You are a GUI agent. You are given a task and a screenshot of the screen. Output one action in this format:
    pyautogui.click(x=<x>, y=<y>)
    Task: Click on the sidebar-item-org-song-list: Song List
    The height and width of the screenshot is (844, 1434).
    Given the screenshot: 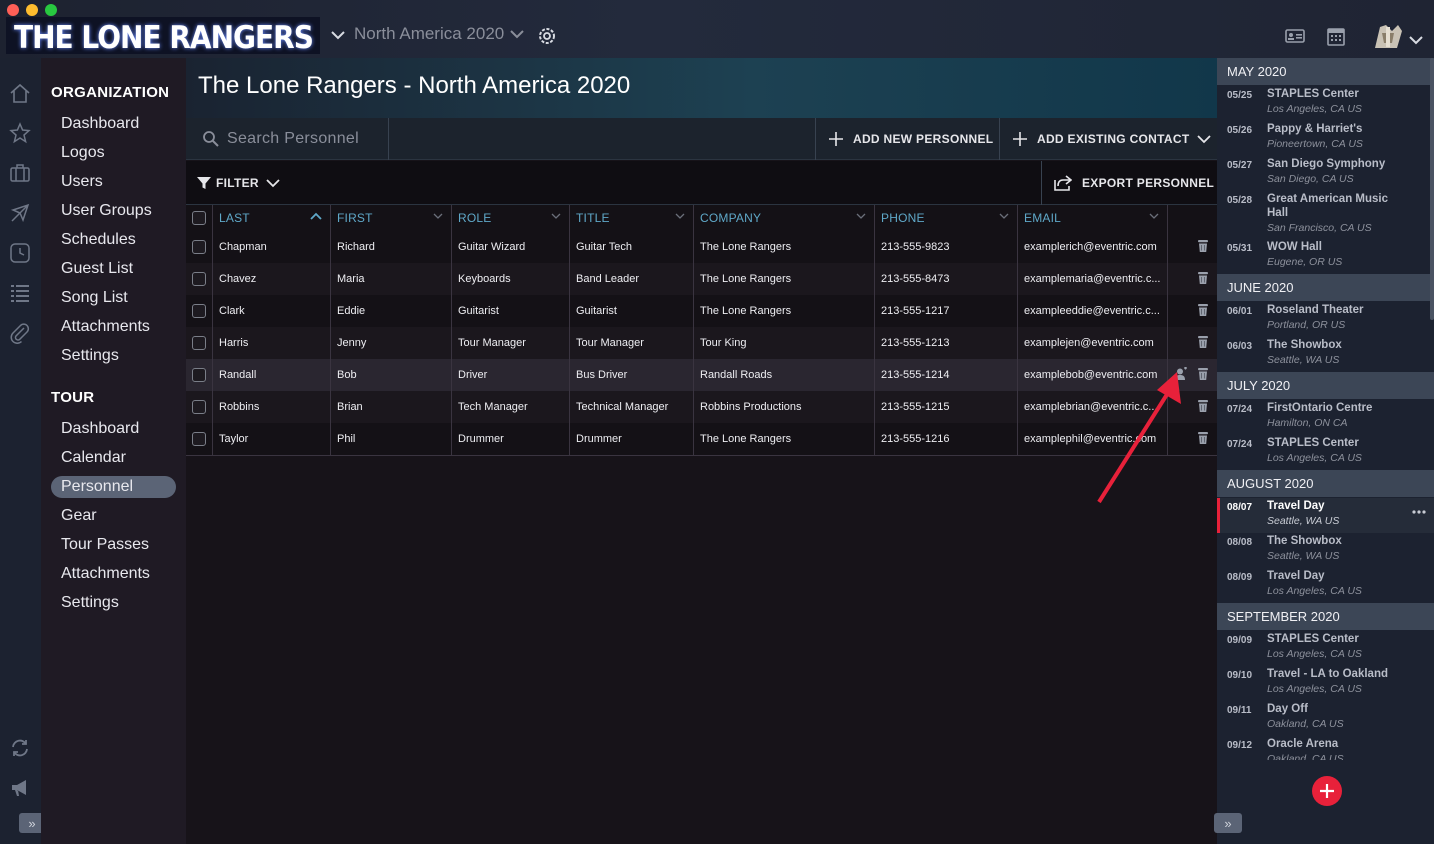 What is the action you would take?
    pyautogui.click(x=113, y=298)
    